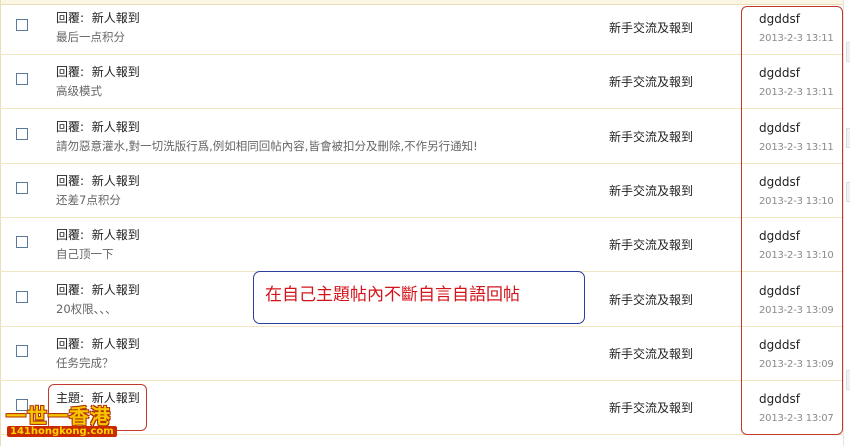 The image size is (850, 446). Describe the element at coordinates (86, 308) in the screenshot. I see `post-excerpt: 20权限、、、` at that location.